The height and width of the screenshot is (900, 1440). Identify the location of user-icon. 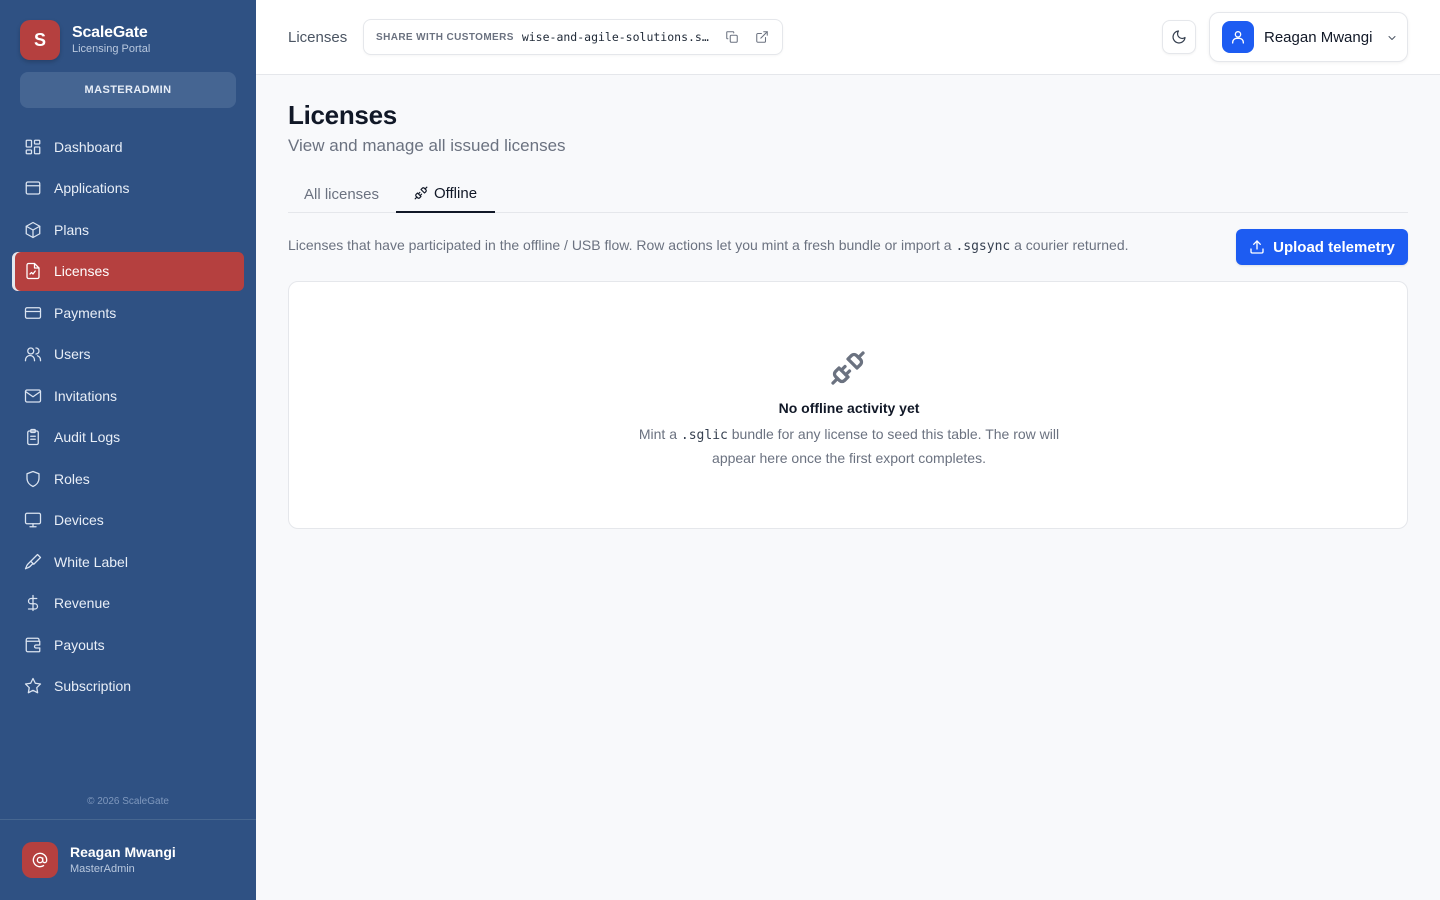
(1238, 37).